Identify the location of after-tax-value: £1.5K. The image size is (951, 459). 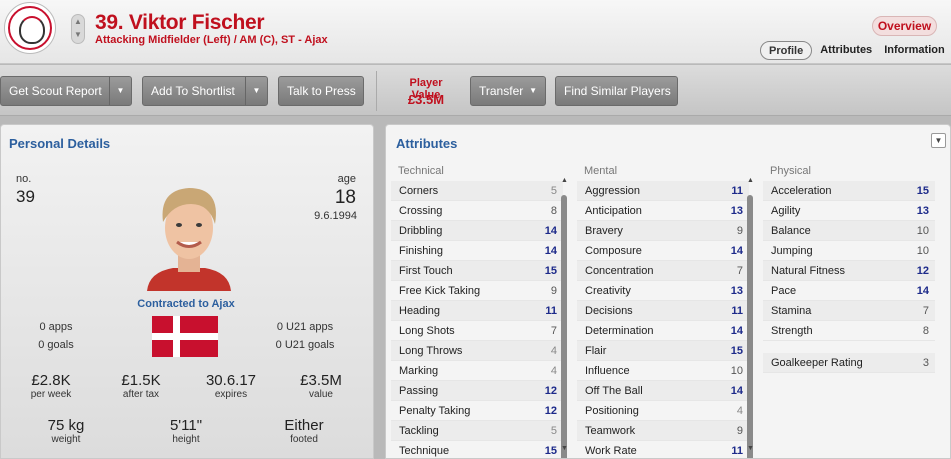
(141, 380).